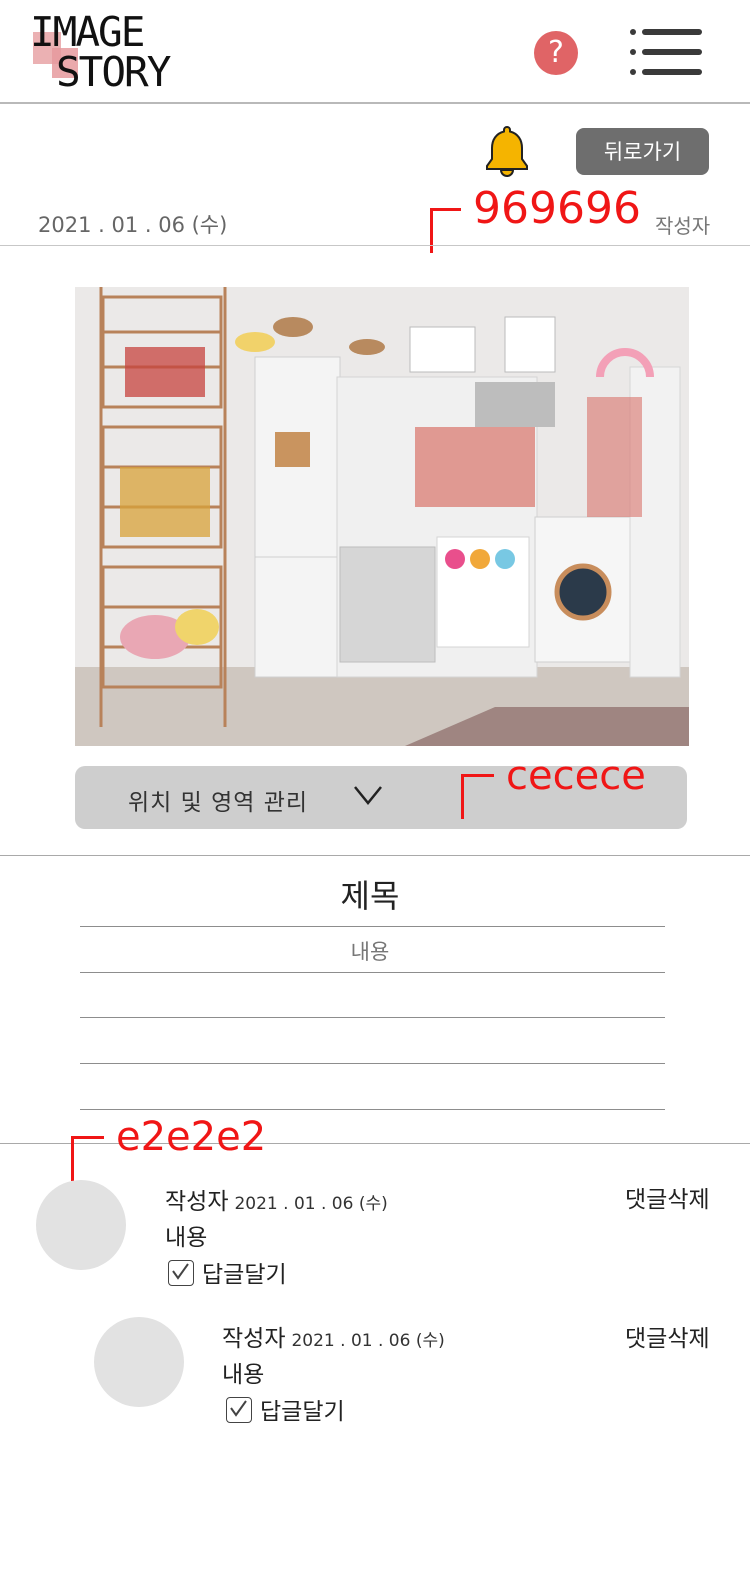  What do you see at coordinates (667, 53) in the screenshot?
I see `hamburger-menu-icon` at bounding box center [667, 53].